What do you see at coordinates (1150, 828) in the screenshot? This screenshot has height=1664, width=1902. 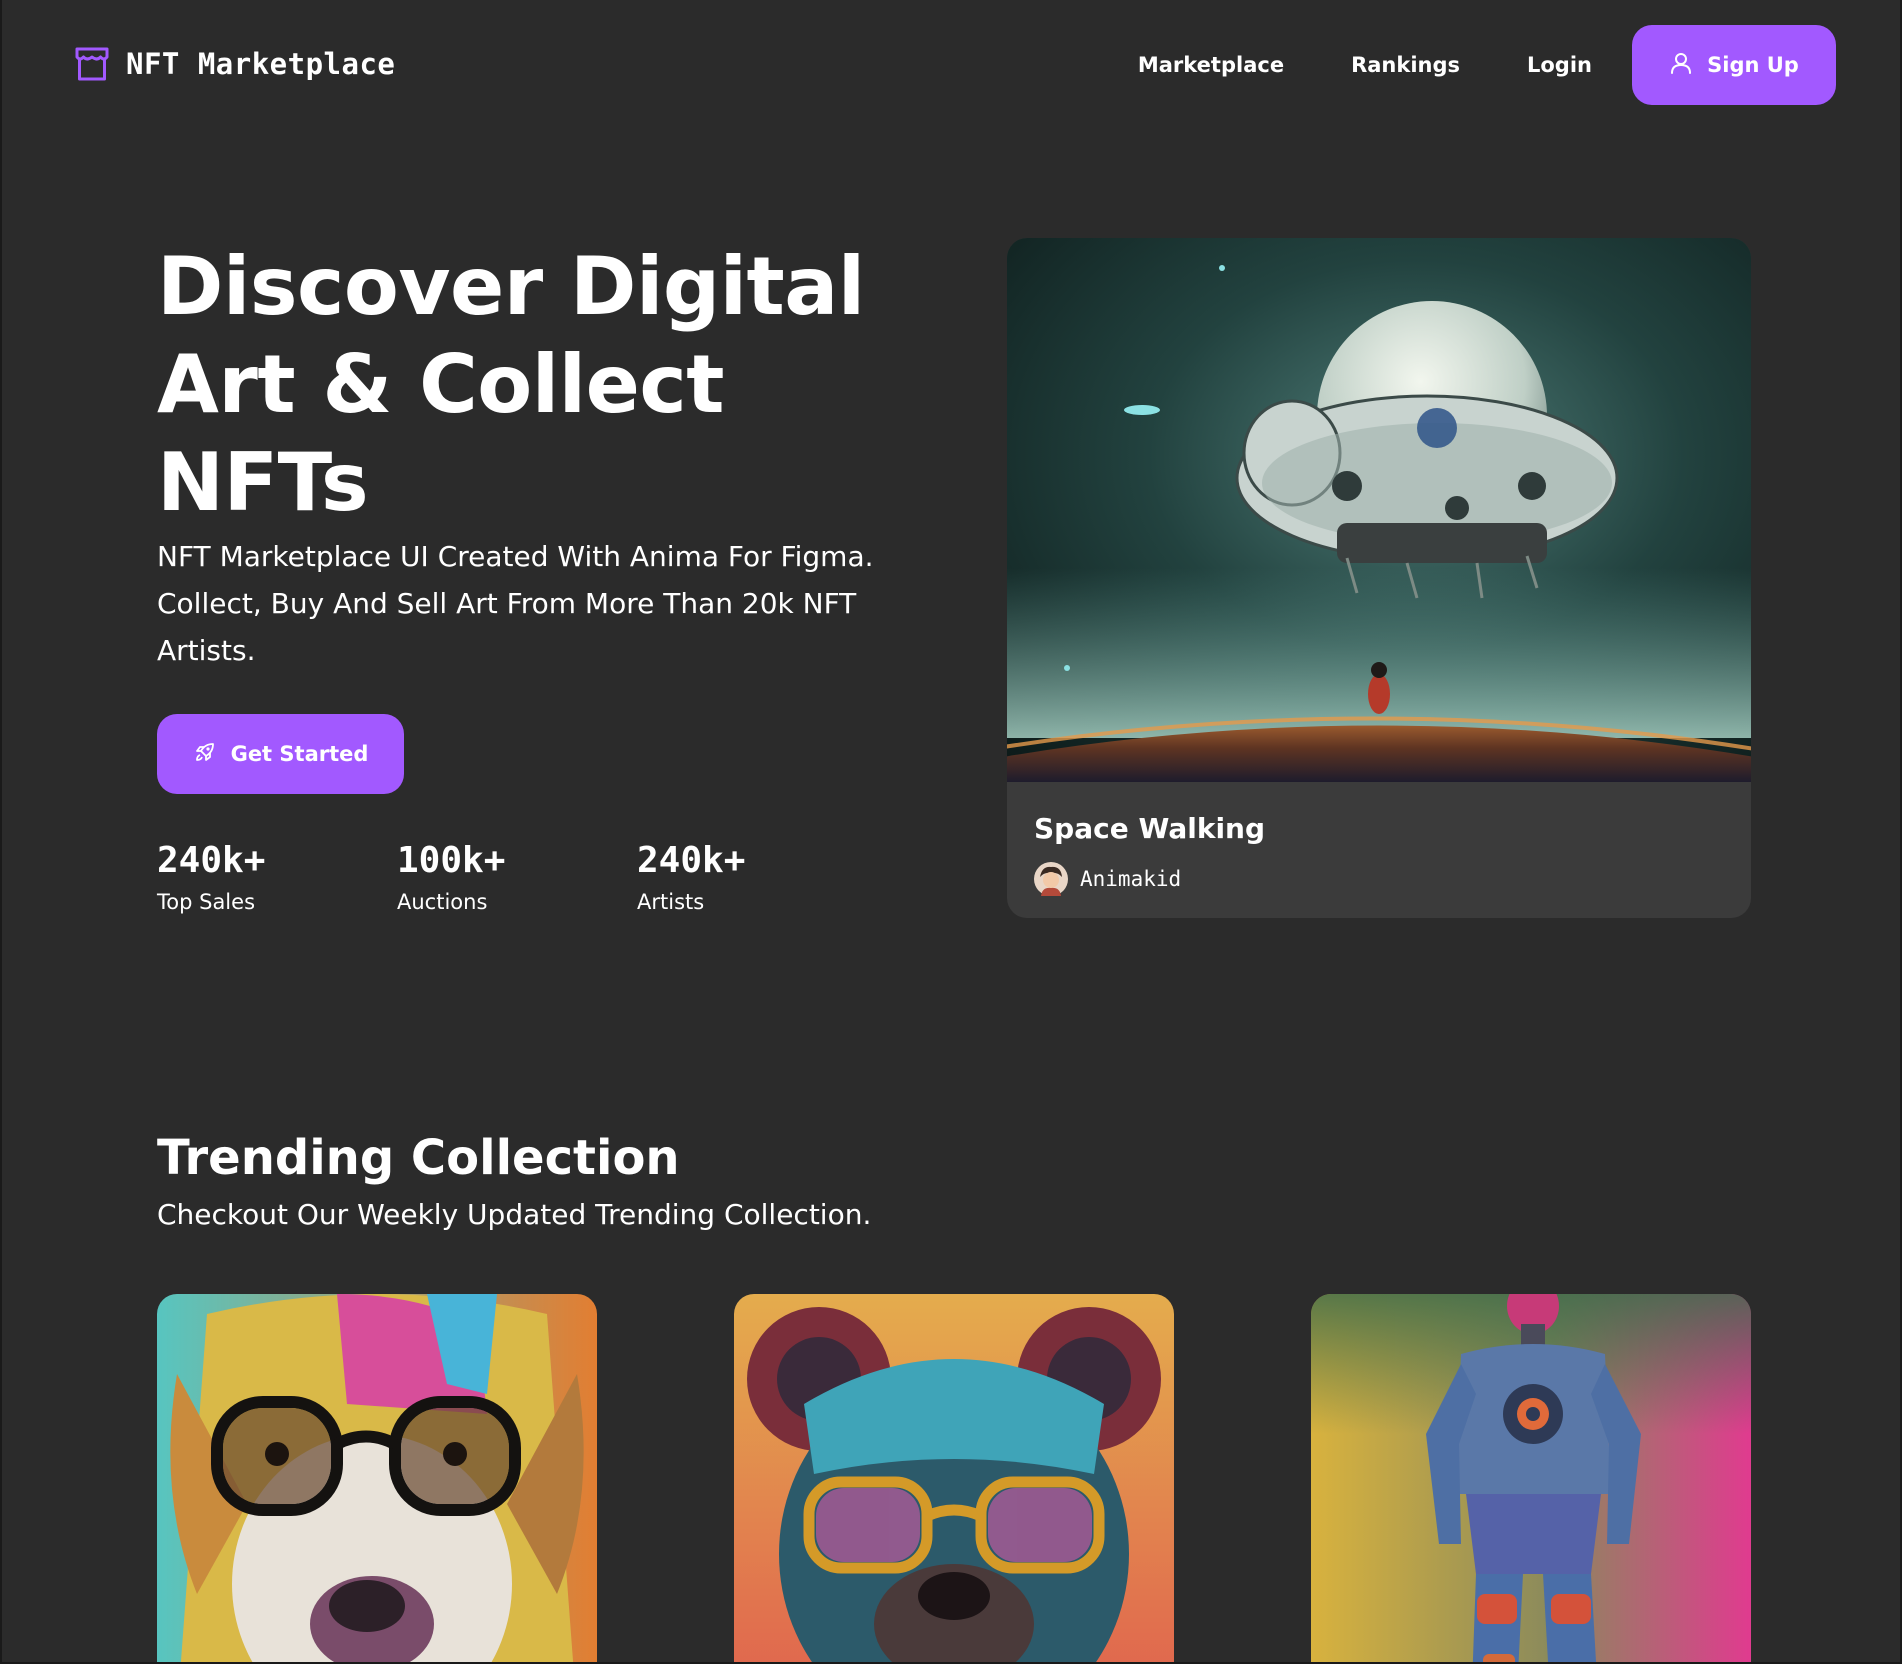 I see `featured-nft-title: Space Walking` at bounding box center [1150, 828].